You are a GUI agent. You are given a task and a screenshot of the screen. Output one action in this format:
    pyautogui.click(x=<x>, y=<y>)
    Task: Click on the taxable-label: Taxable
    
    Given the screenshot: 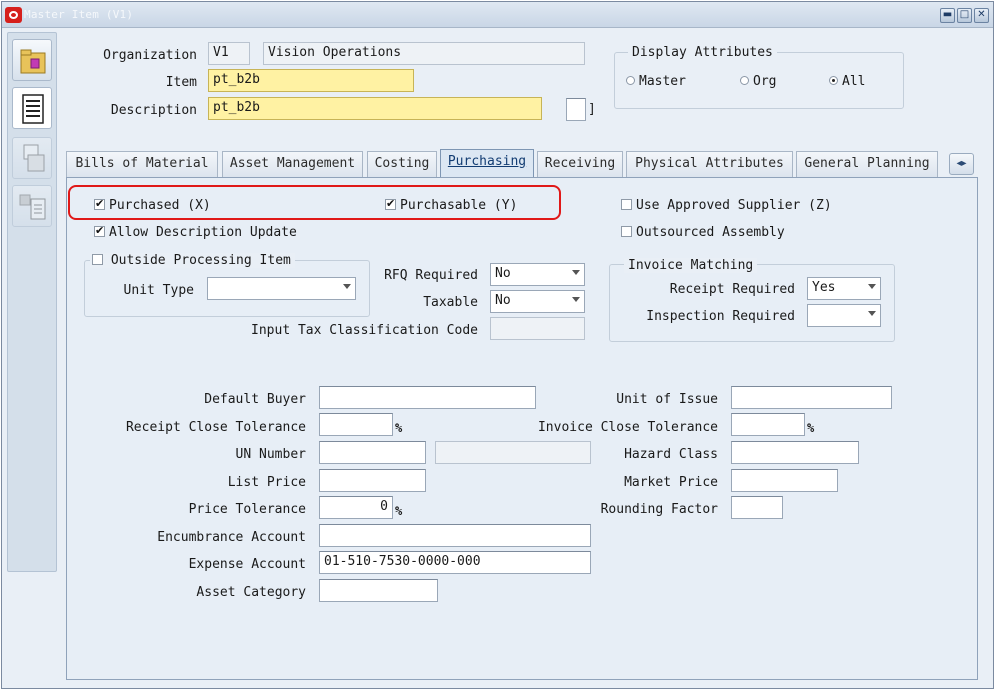 What is the action you would take?
    pyautogui.click(x=450, y=302)
    